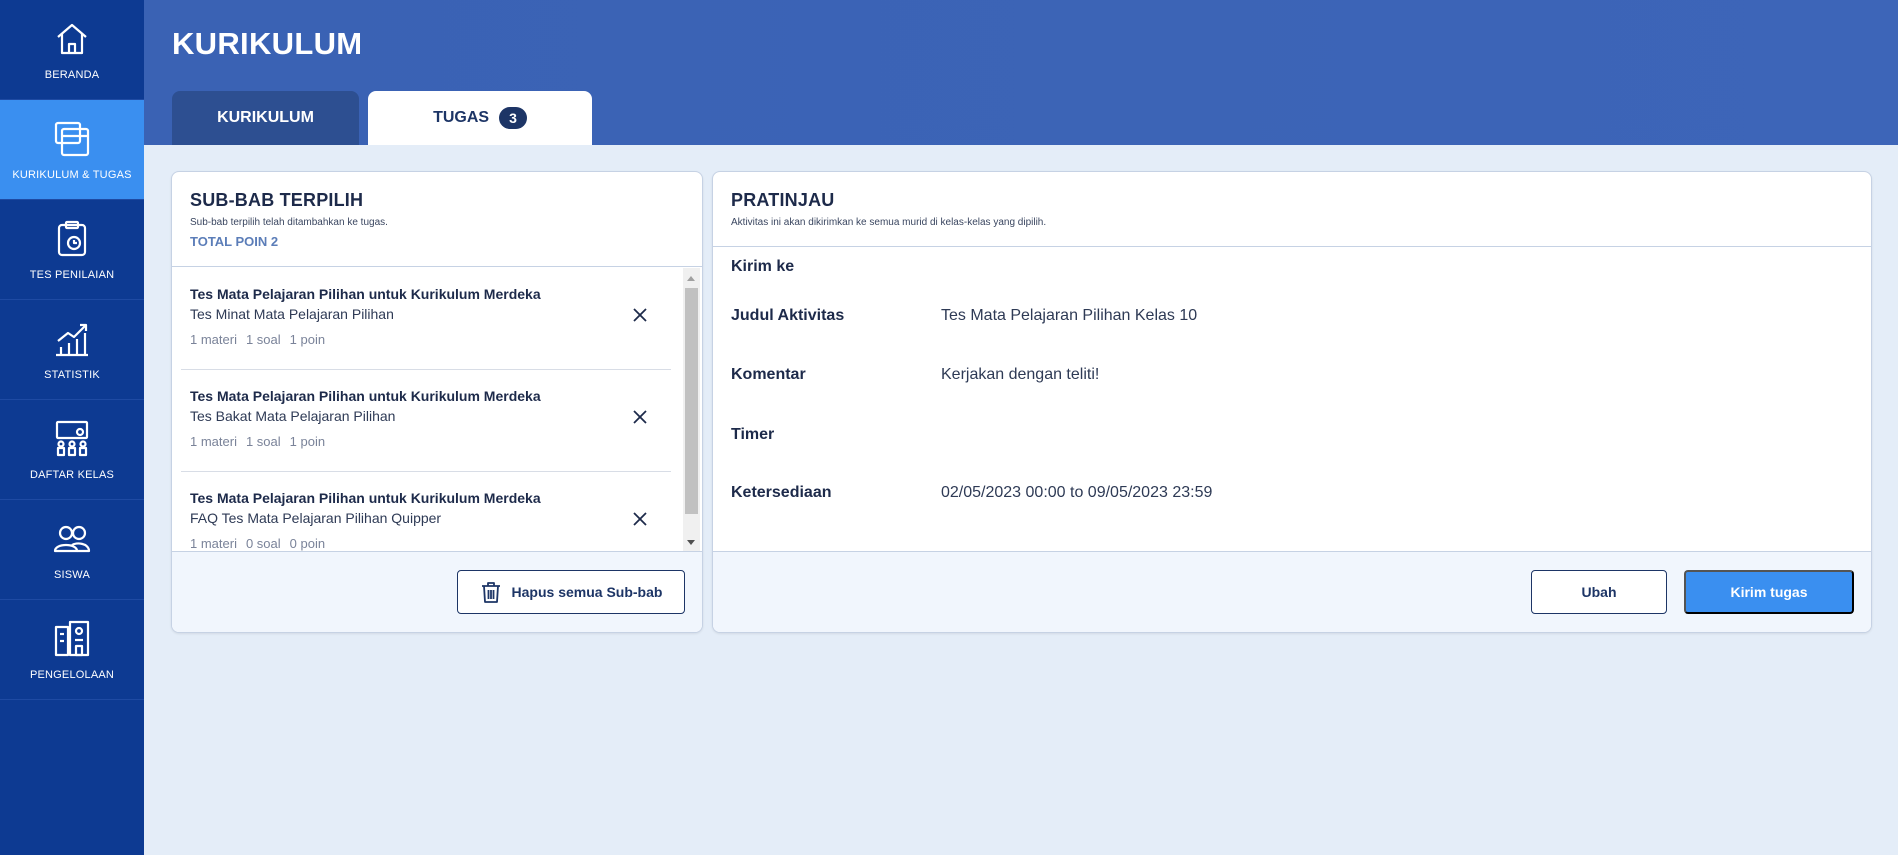 Image resolution: width=1898 pixels, height=855 pixels. I want to click on classroom-icon, so click(72, 438).